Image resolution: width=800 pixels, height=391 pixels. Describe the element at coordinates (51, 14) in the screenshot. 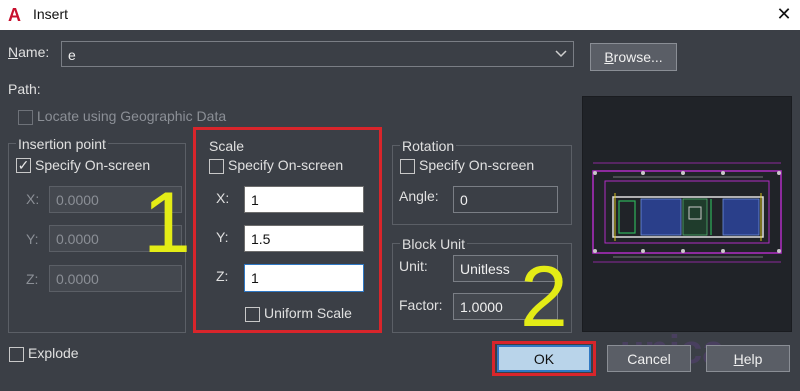

I see `window-title: Insert` at that location.